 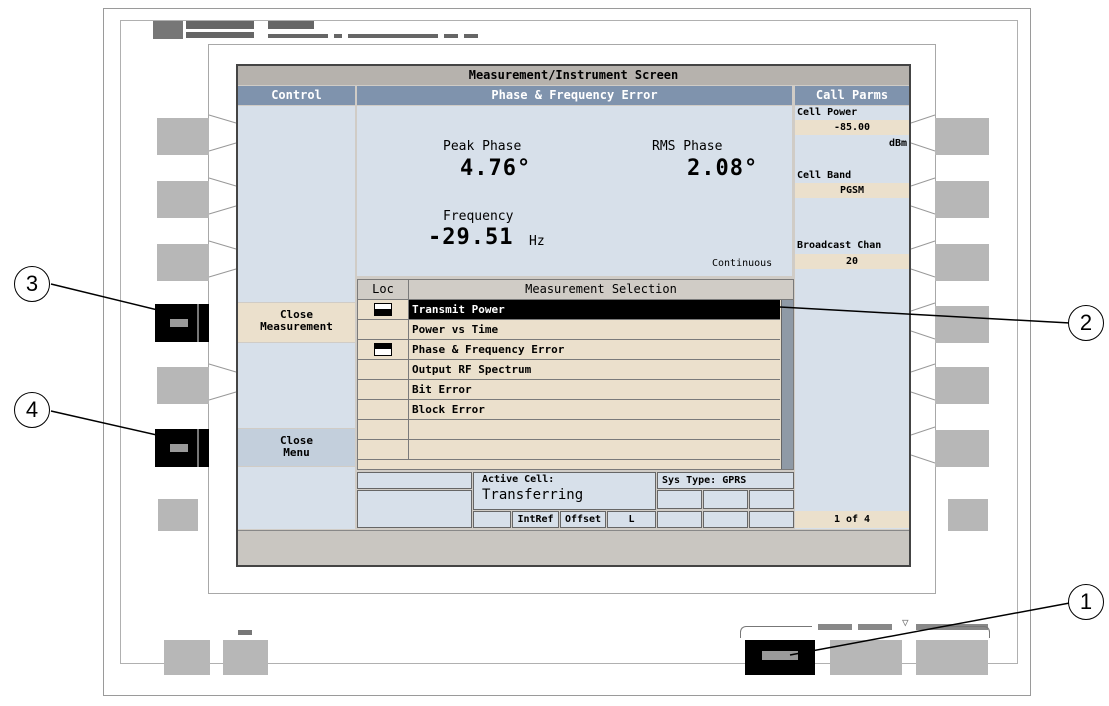 What do you see at coordinates (32, 410) in the screenshot?
I see `callout-4: 4` at bounding box center [32, 410].